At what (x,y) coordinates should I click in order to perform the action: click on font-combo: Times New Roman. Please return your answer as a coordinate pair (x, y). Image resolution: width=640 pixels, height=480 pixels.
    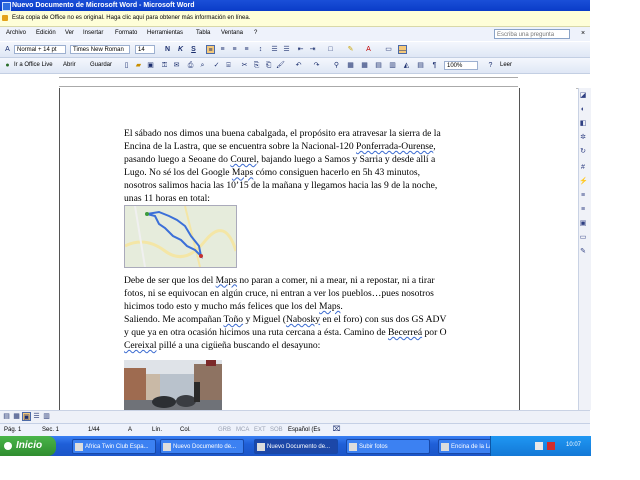
    Looking at the image, I should click on (100, 49).